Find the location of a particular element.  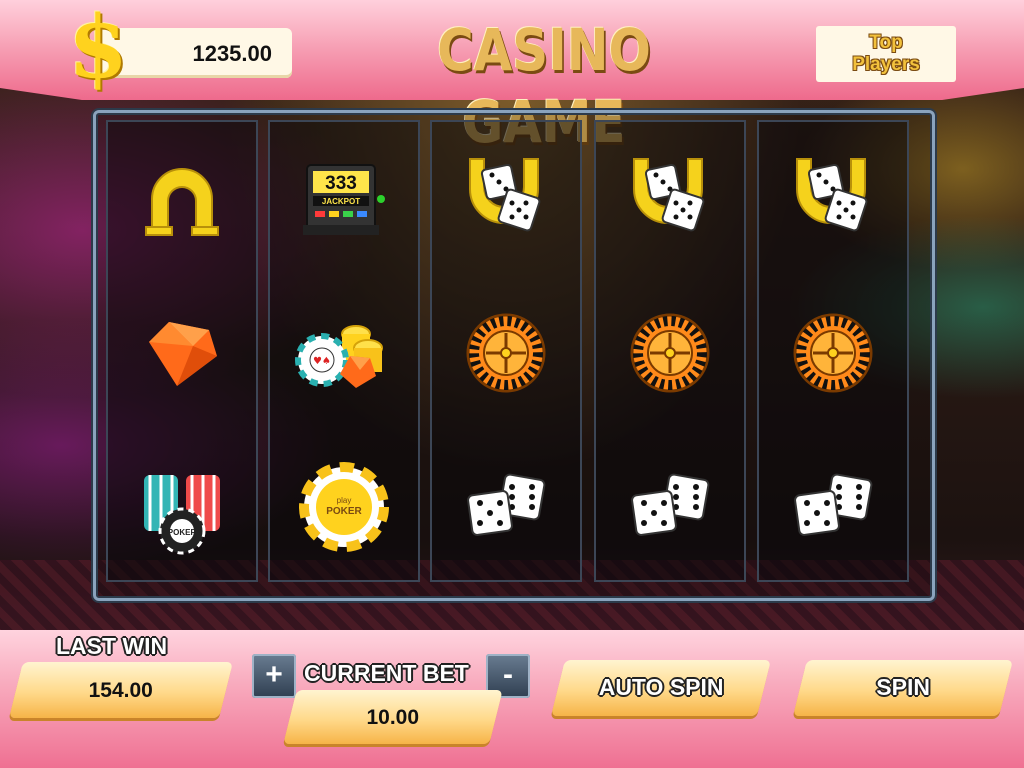

current-bet-display: 10.00 is located at coordinates (393, 717).